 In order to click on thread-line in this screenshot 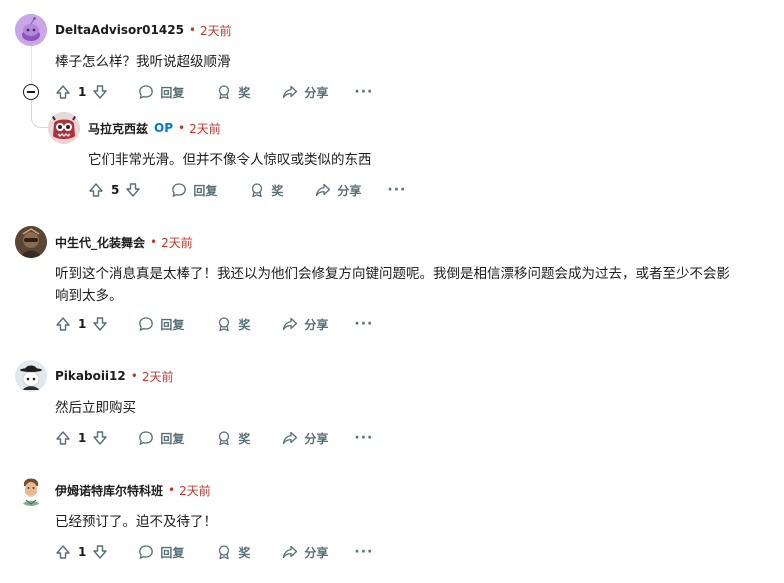, I will do `click(31, 65)`.